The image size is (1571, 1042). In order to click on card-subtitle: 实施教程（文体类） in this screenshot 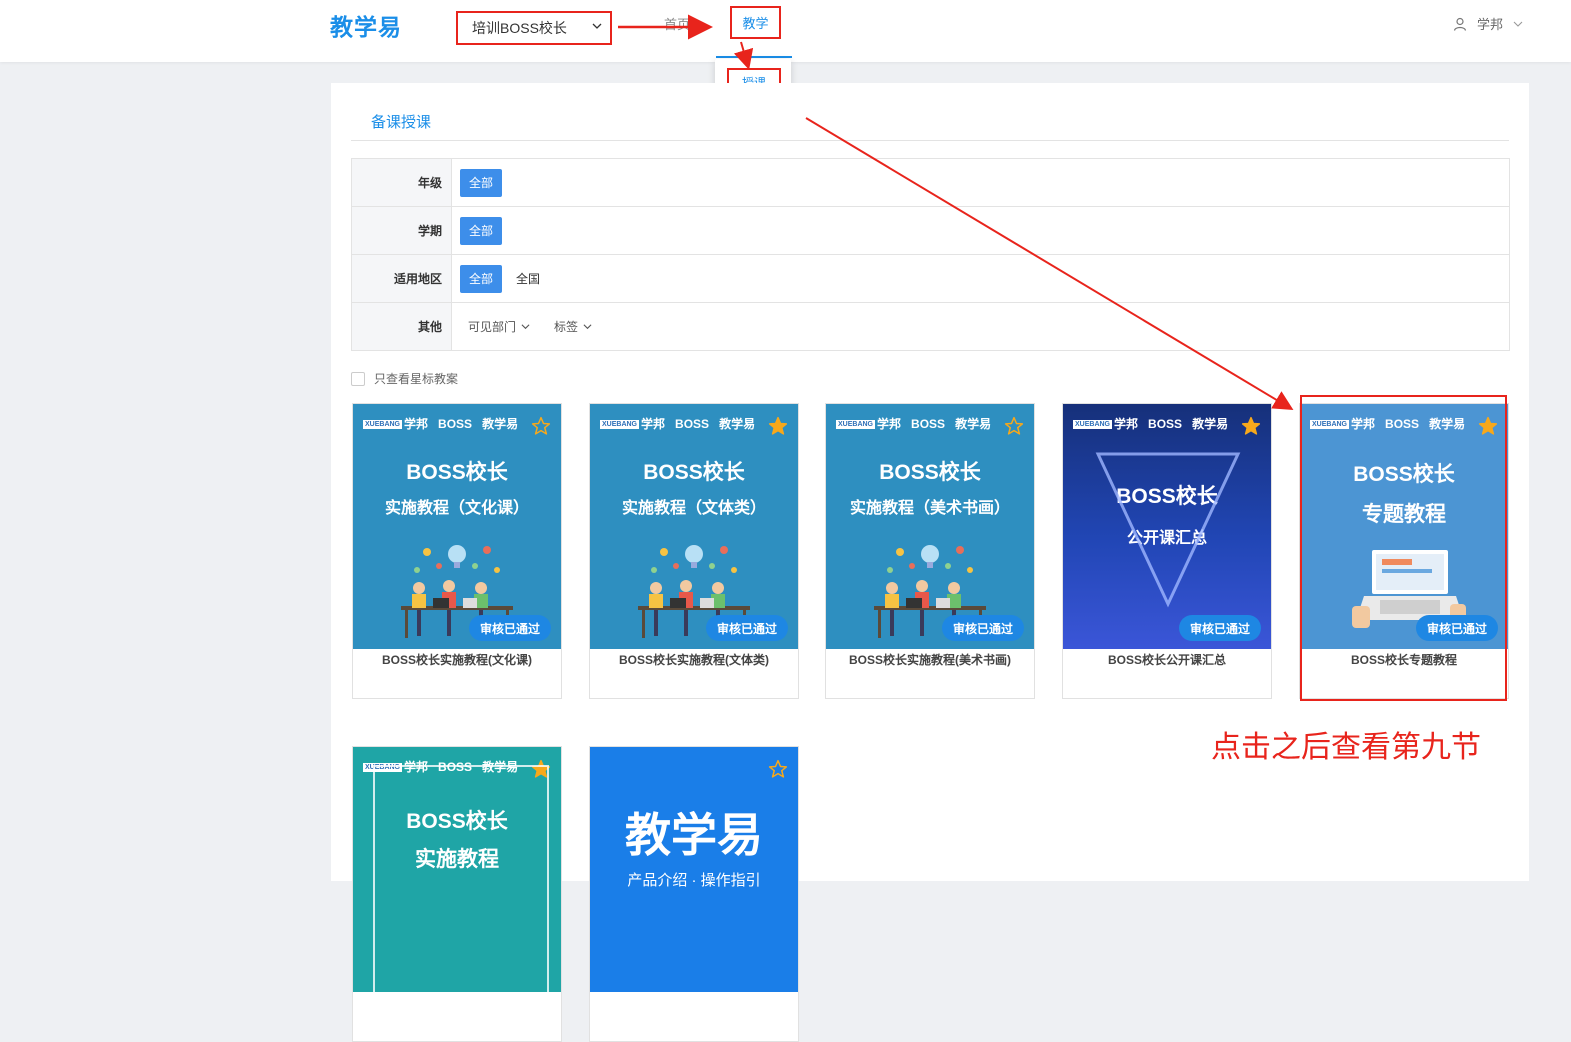, I will do `click(693, 508)`.